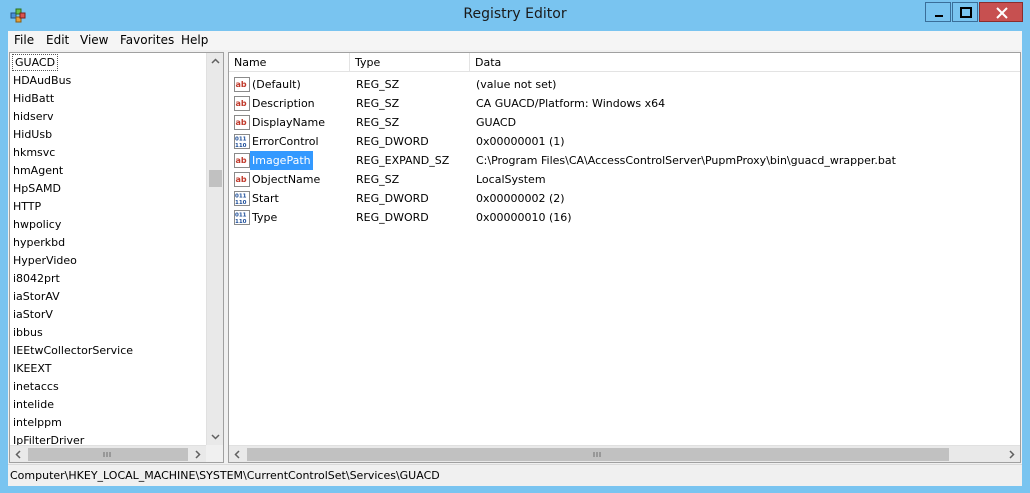 This screenshot has height=493, width=1030. I want to click on tree-item: intelppm, so click(37, 422).